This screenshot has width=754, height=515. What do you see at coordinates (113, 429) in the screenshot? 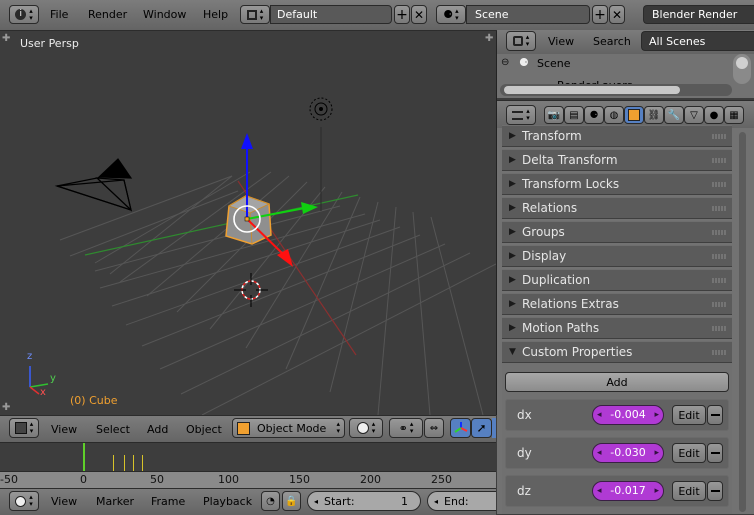
I see `viewport-menu-select: Select` at bounding box center [113, 429].